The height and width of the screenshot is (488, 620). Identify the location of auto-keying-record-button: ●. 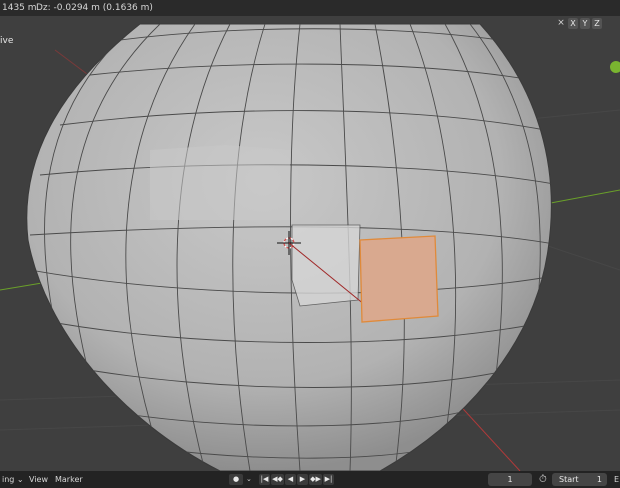
(236, 479).